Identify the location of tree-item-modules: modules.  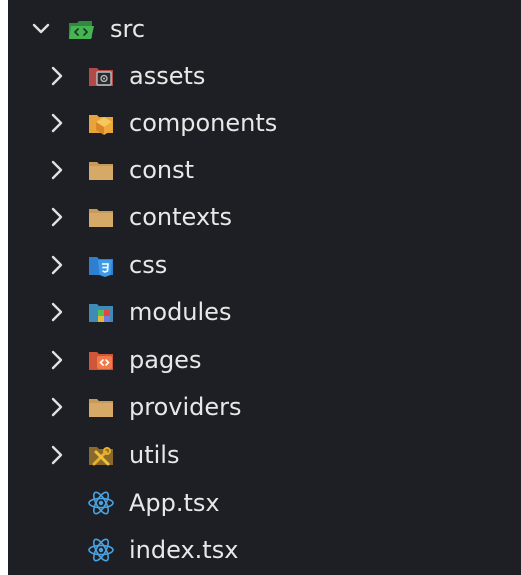
(264, 312).